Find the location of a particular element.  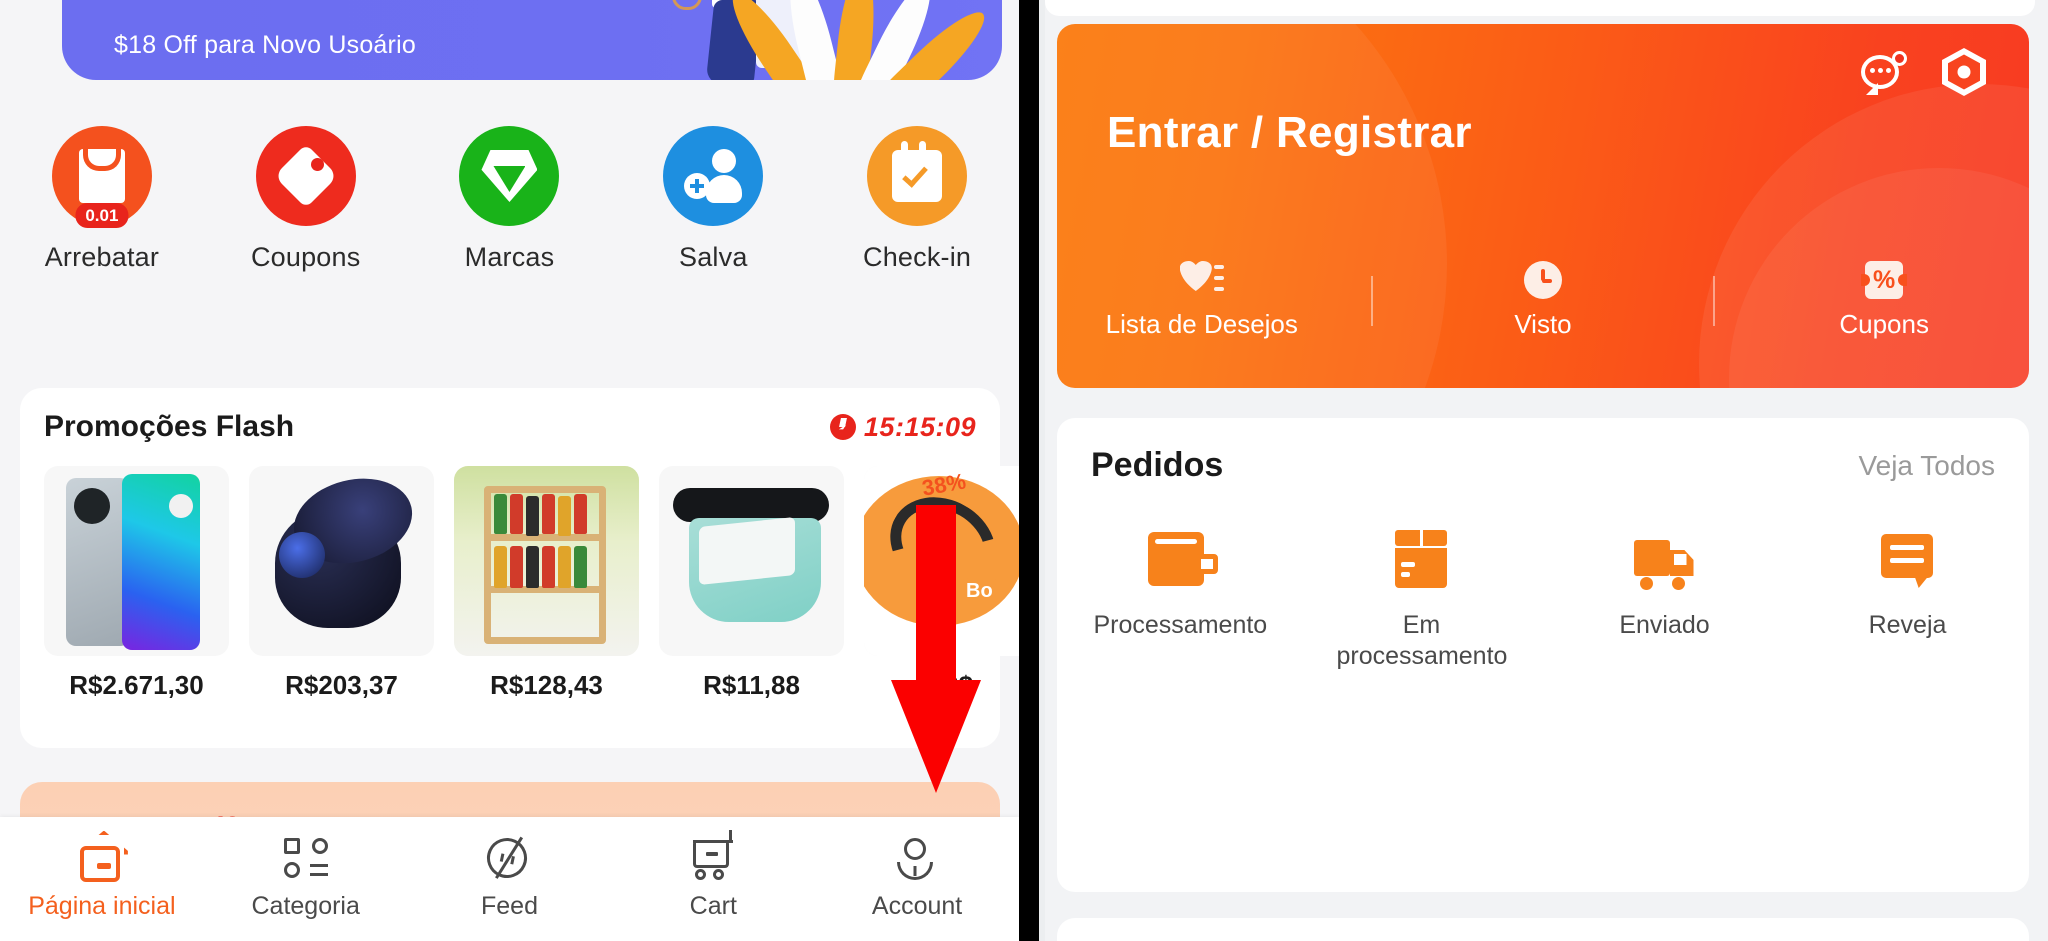

quick-link-label: Visto is located at coordinates (1543, 324).